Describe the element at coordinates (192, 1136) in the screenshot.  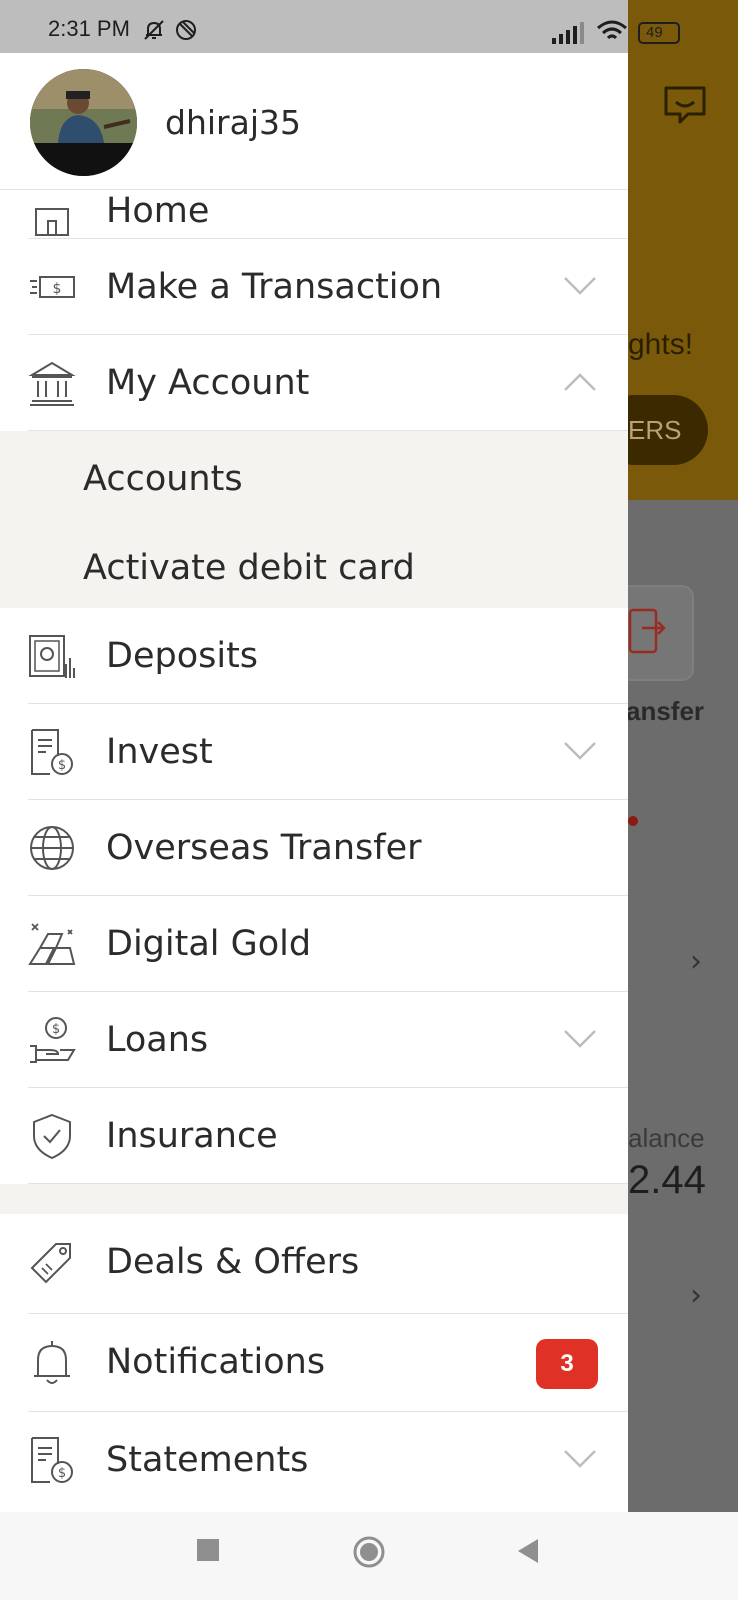
I see `menu-item-label: Insurance` at that location.